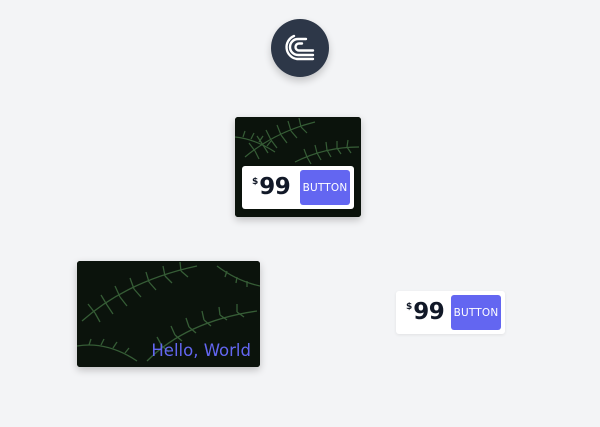 This screenshot has width=600, height=427. I want to click on price-widget: $ 99 BUTTON, so click(298, 187).